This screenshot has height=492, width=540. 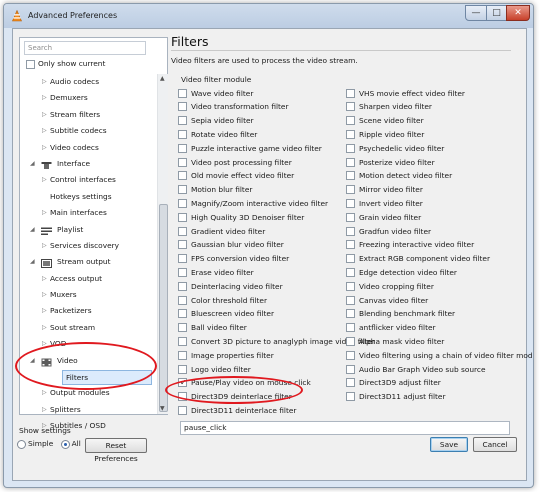 I want to click on filter-checkbox-item: Sepia video filter, so click(x=216, y=120).